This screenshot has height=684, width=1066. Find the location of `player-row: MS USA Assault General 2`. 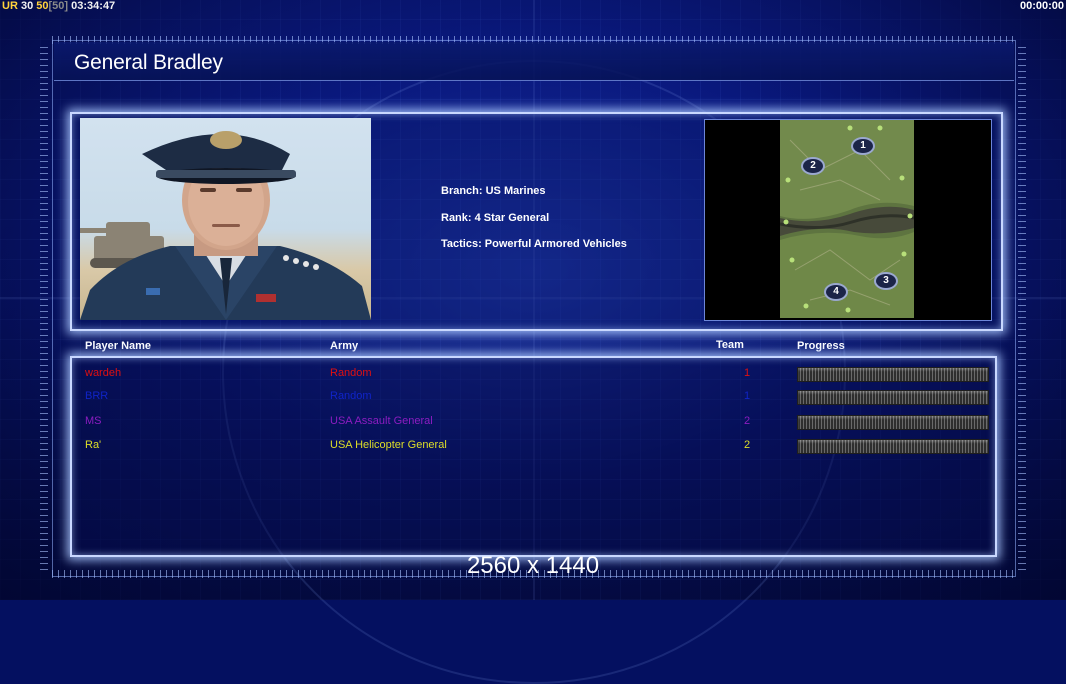

player-row: MS USA Assault General 2 is located at coordinates (533, 425).